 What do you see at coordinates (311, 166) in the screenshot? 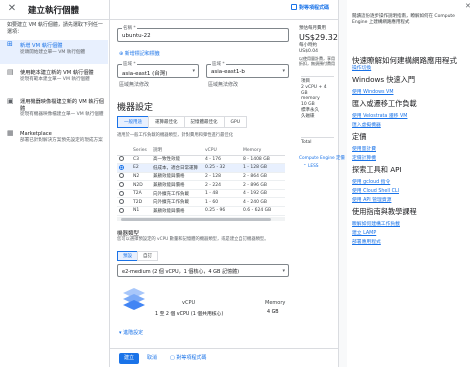
I see `less-link: ⌃ LESS` at bounding box center [311, 166].